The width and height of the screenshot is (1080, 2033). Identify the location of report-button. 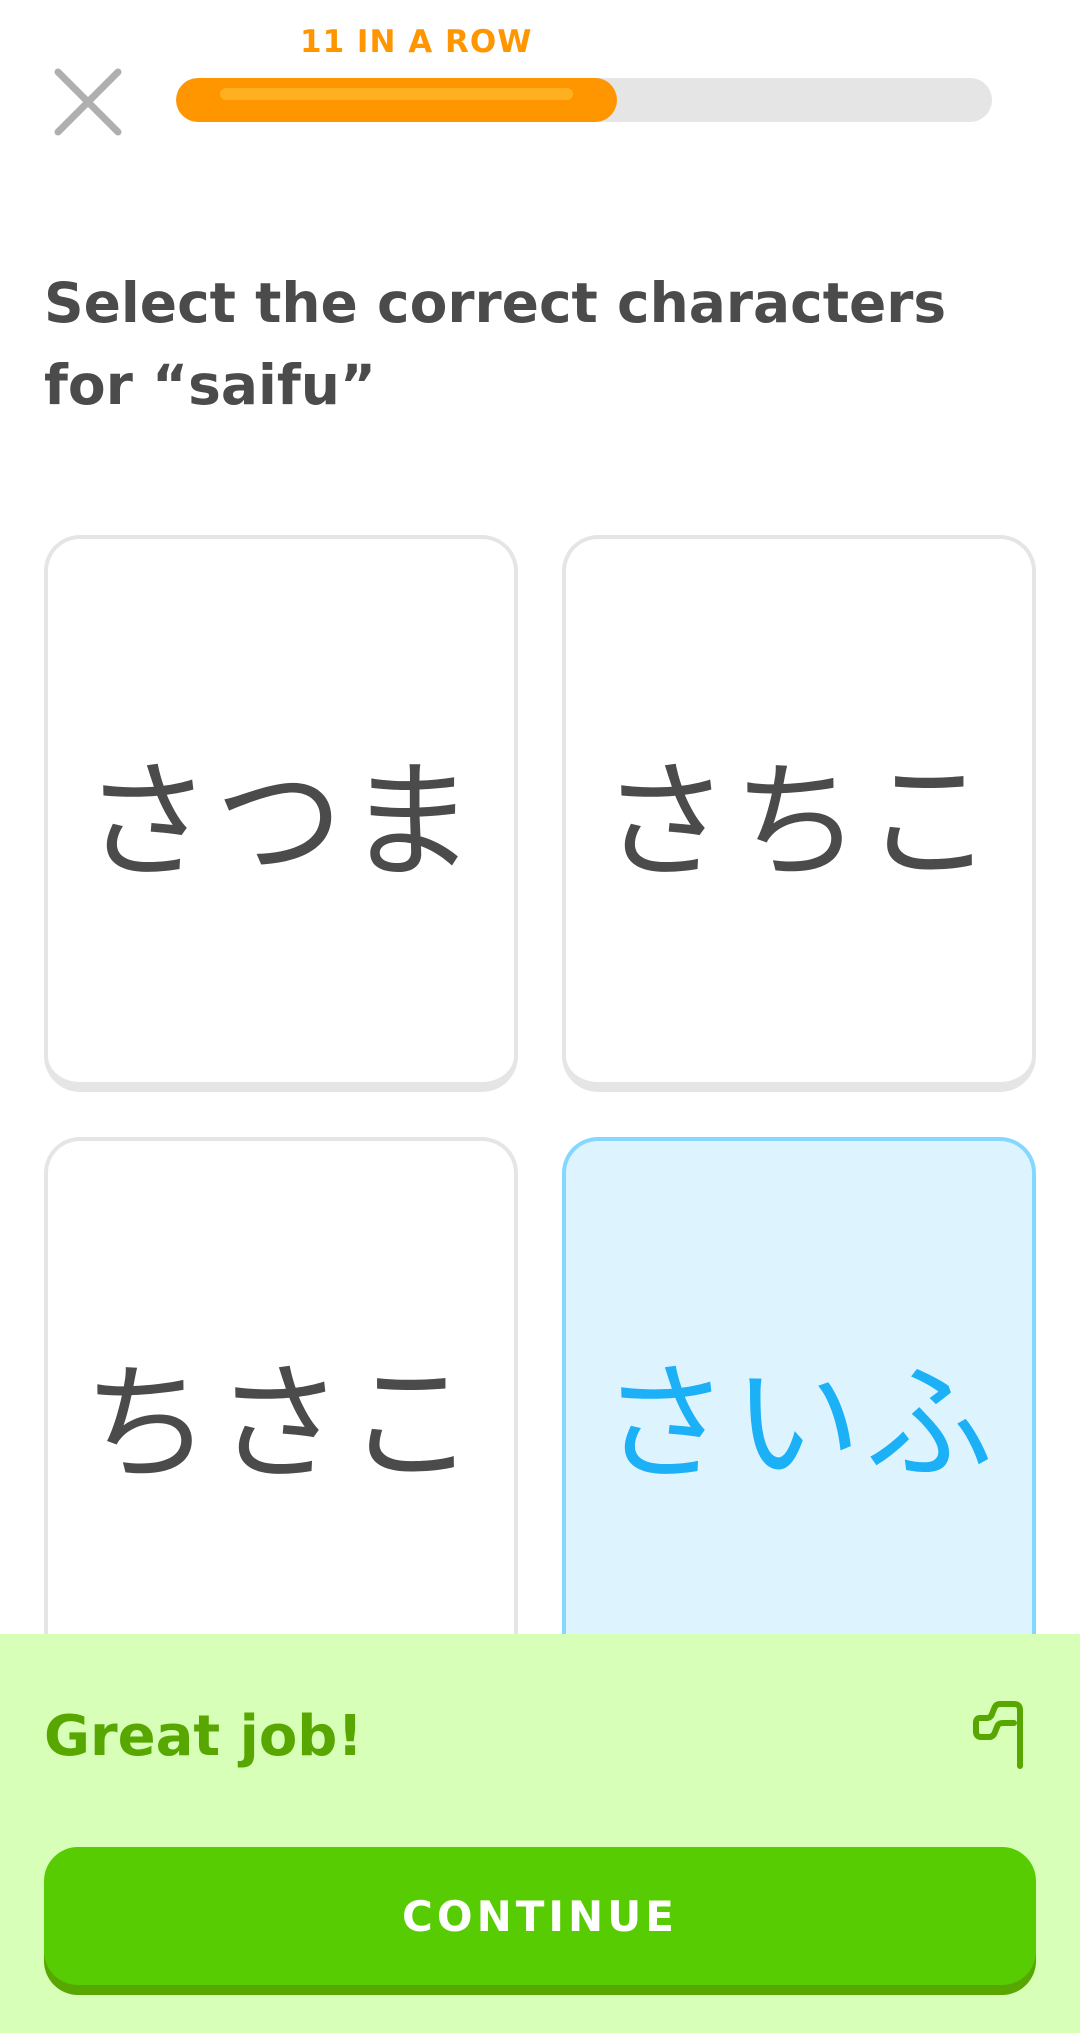
(1002, 1735).